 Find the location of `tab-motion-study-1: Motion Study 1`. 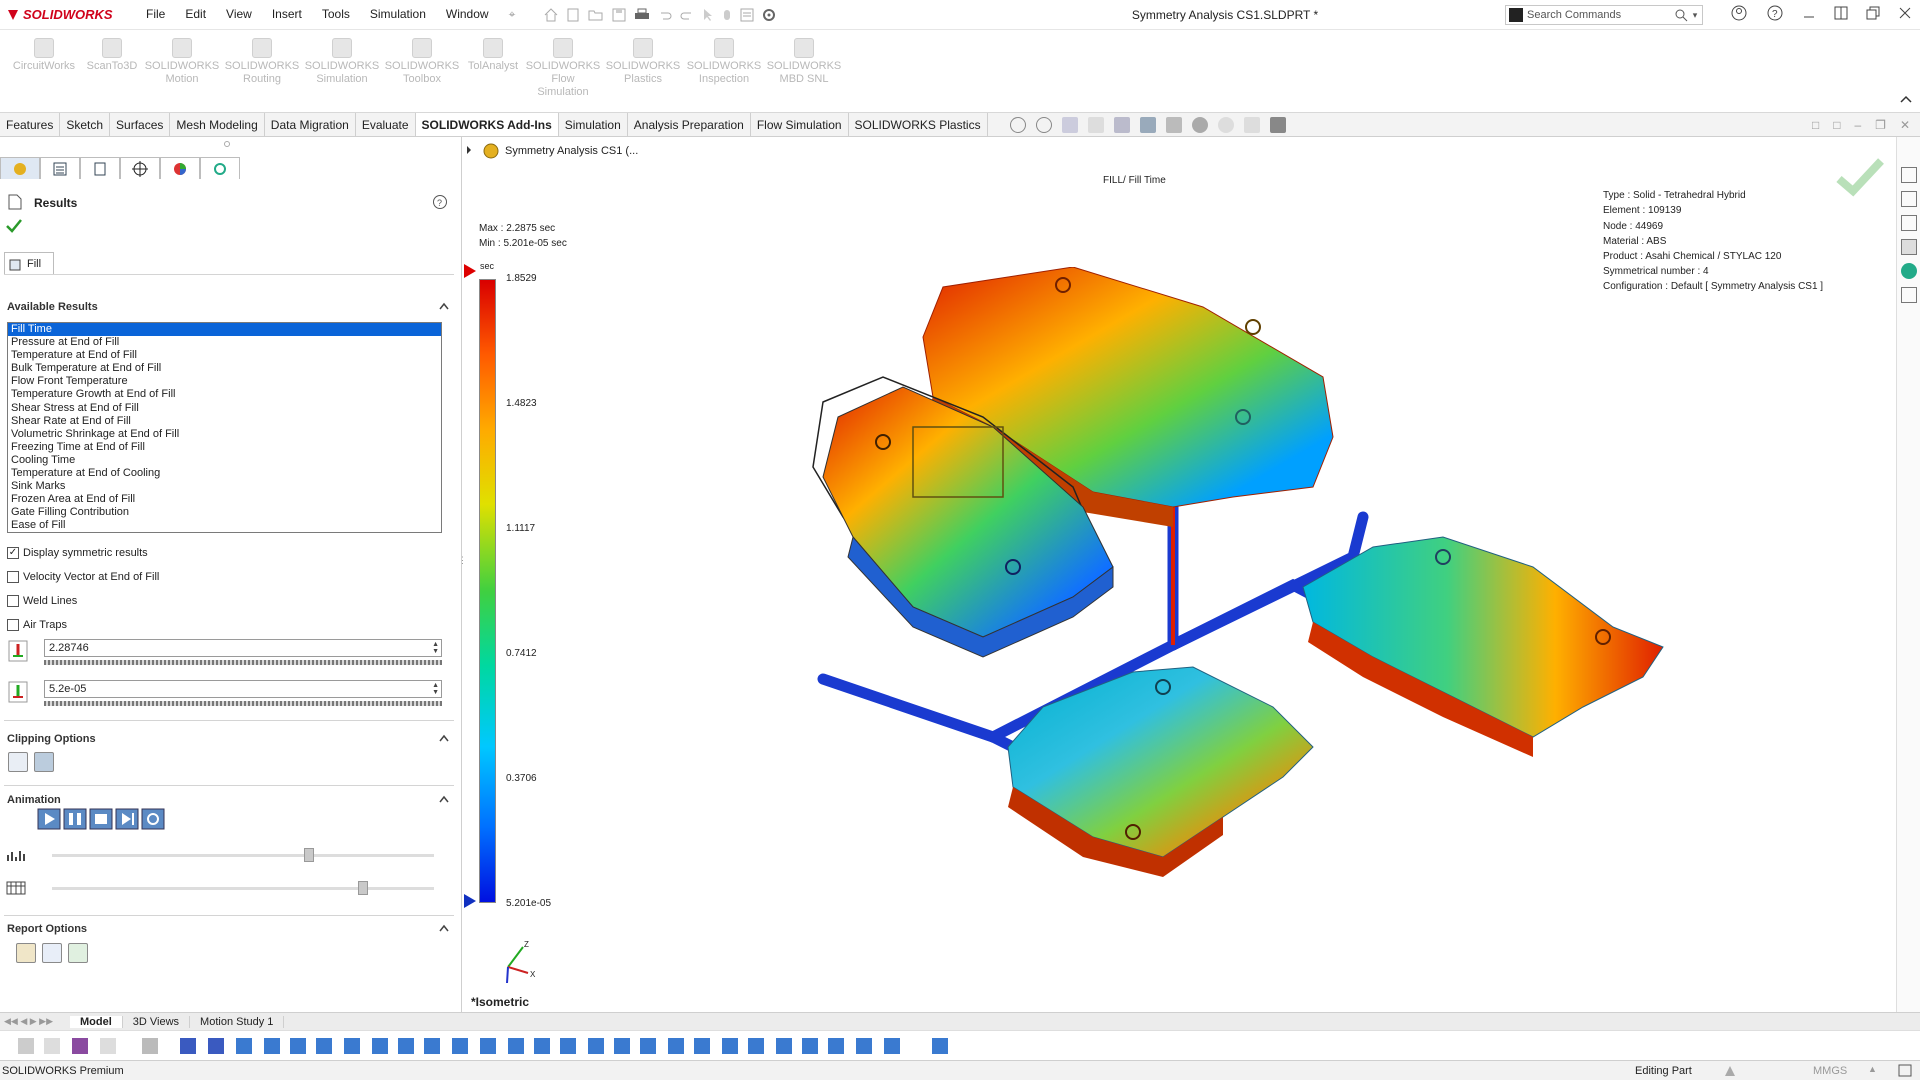

tab-motion-study-1: Motion Study 1 is located at coordinates (237, 1021).